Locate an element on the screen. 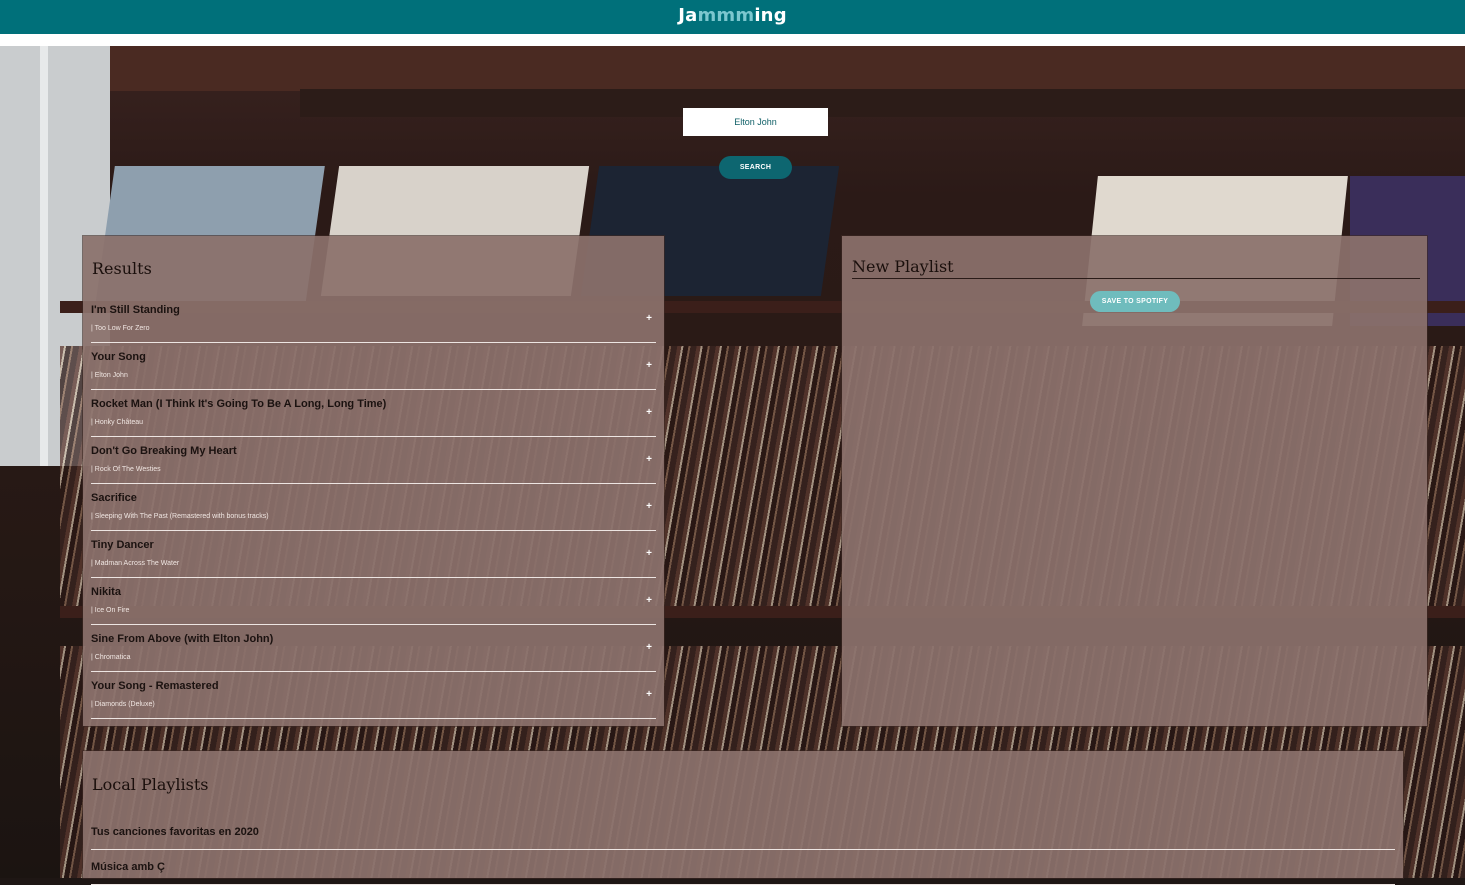 Image resolution: width=1465 pixels, height=885 pixels. track-album: | Chromatica is located at coordinates (111, 657).